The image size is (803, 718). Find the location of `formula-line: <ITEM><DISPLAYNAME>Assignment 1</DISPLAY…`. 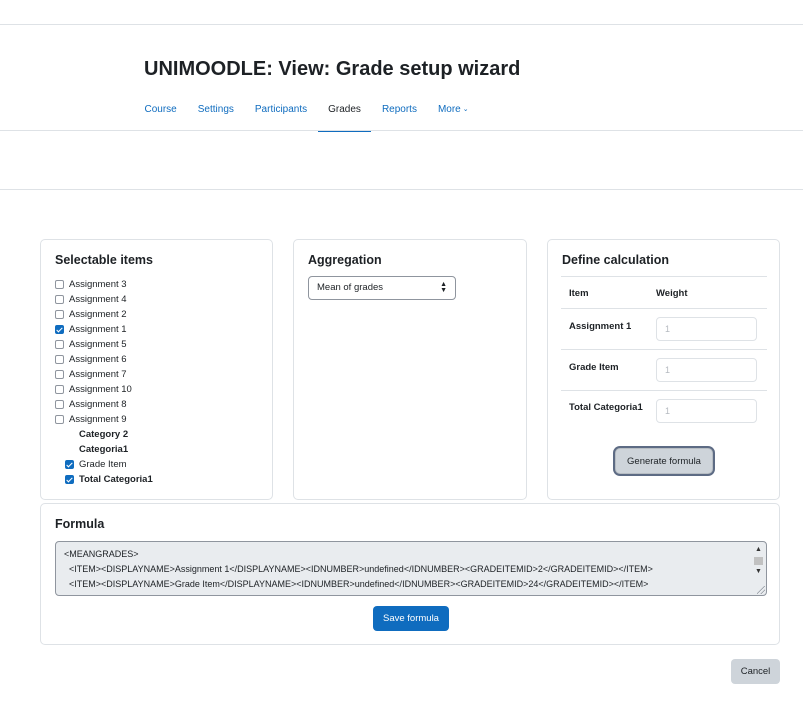

formula-line: <ITEM><DISPLAYNAME>Assignment 1</DISPLAY… is located at coordinates (358, 569).